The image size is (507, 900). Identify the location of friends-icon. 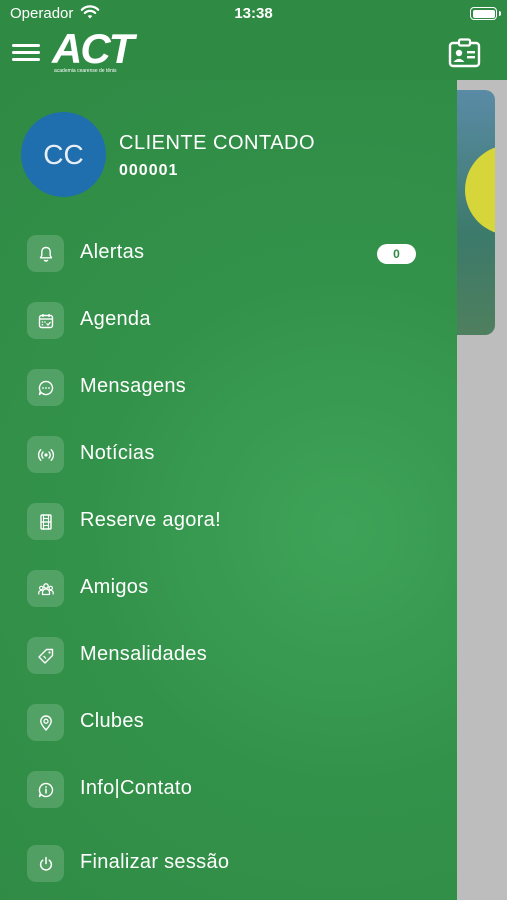
(45, 588).